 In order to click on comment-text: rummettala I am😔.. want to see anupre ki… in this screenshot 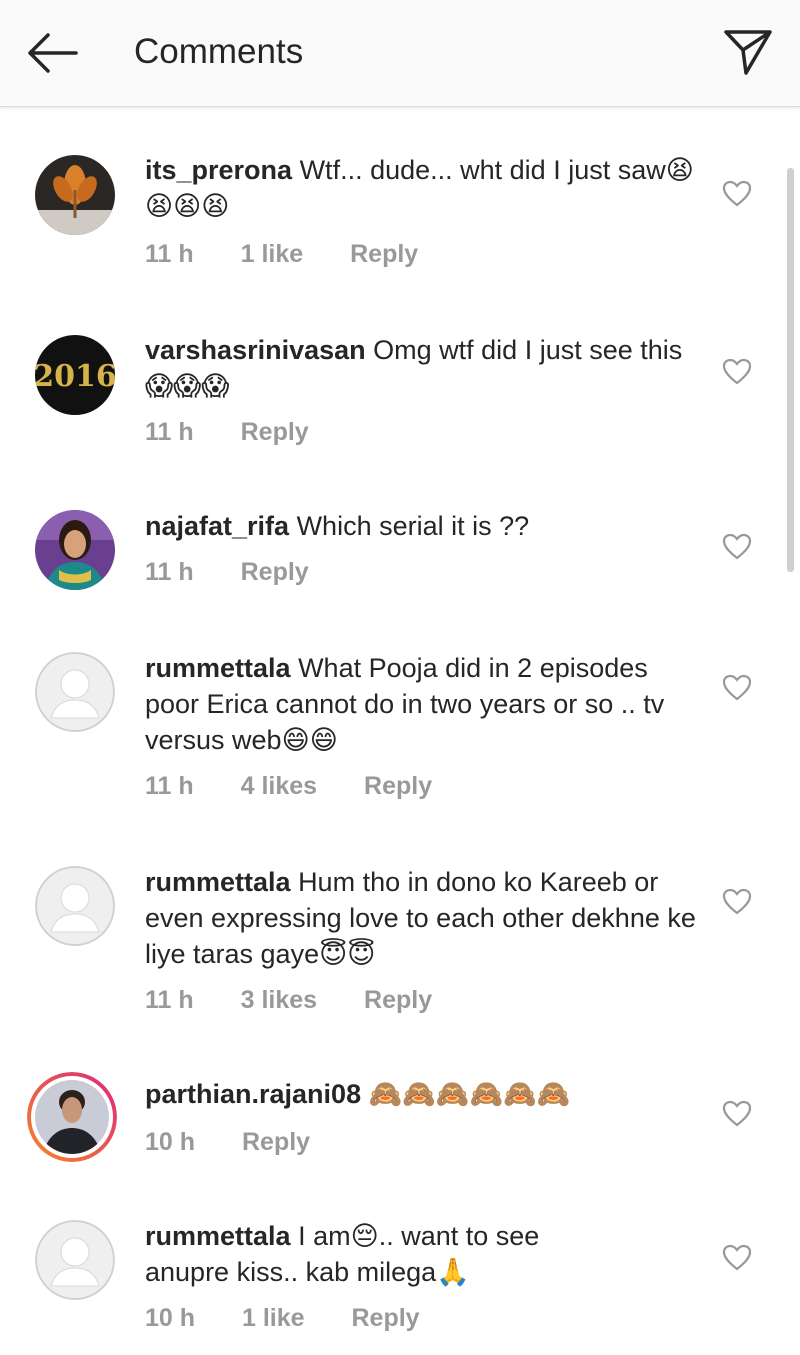, I will do `click(380, 1254)`.